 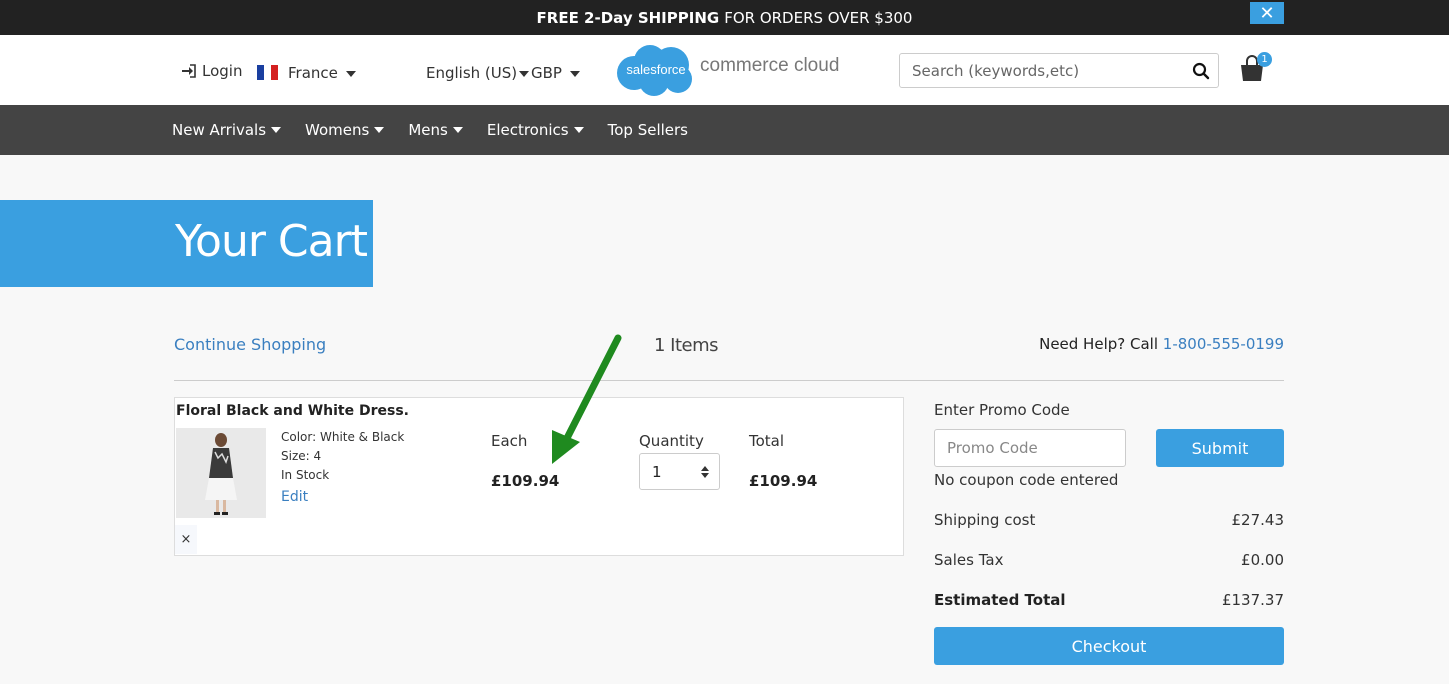 I want to click on france-flag-icon, so click(x=267, y=72).